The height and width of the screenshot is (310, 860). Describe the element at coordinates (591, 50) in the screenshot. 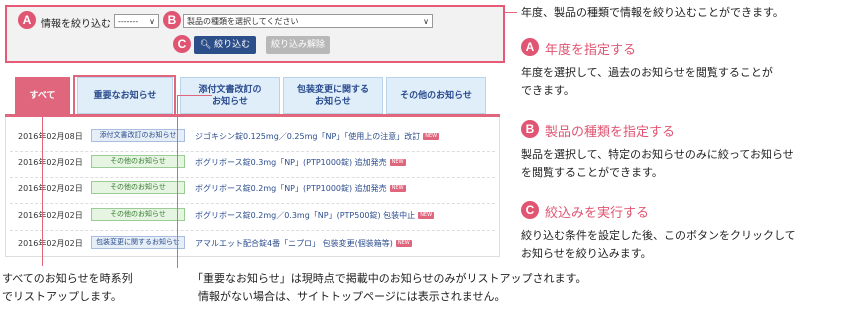

I see `heading-year: 年度を指定する` at that location.